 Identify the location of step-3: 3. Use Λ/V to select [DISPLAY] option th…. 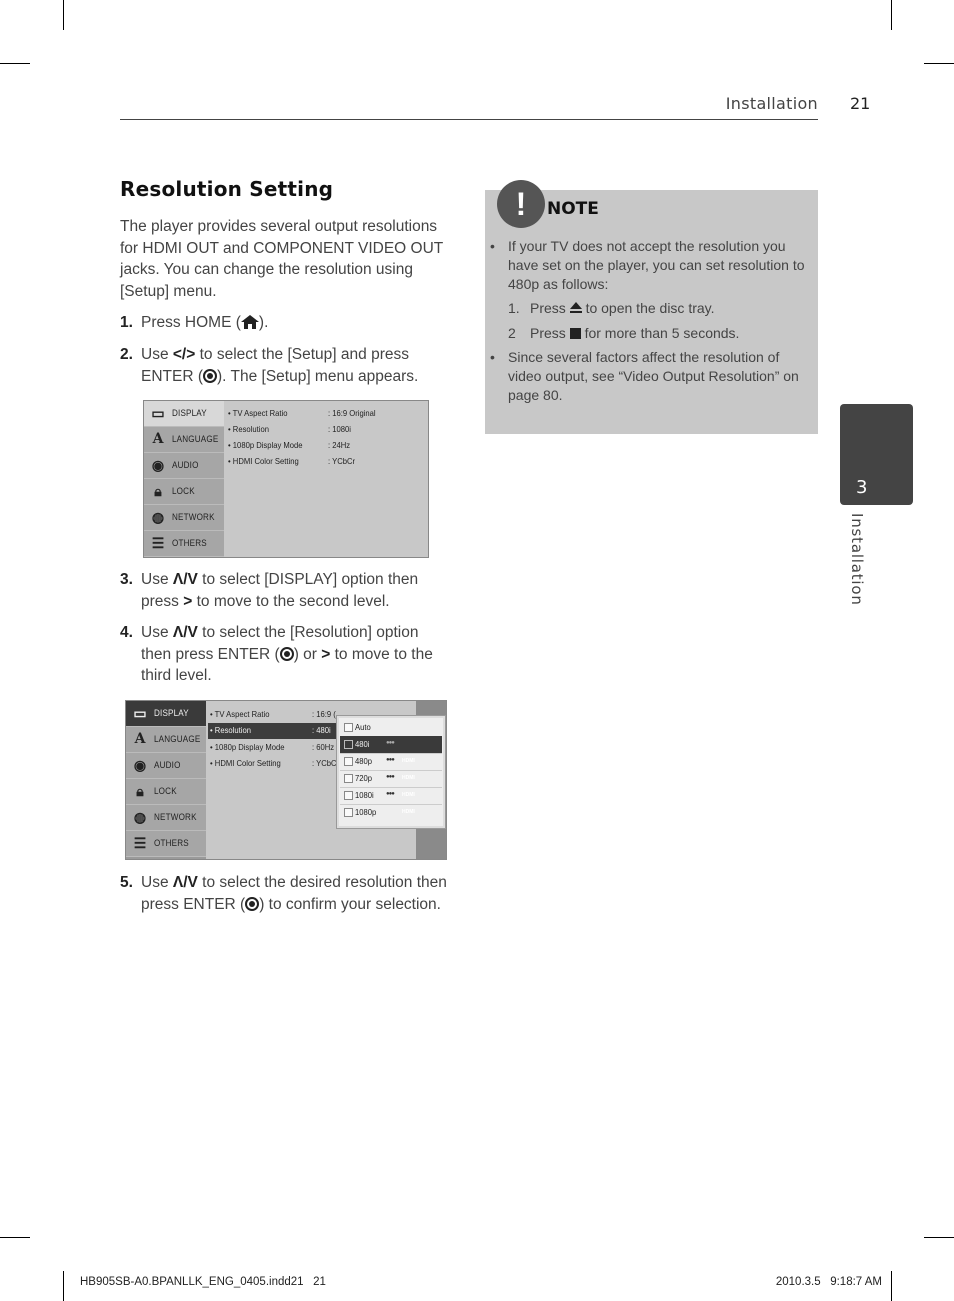
(269, 590).